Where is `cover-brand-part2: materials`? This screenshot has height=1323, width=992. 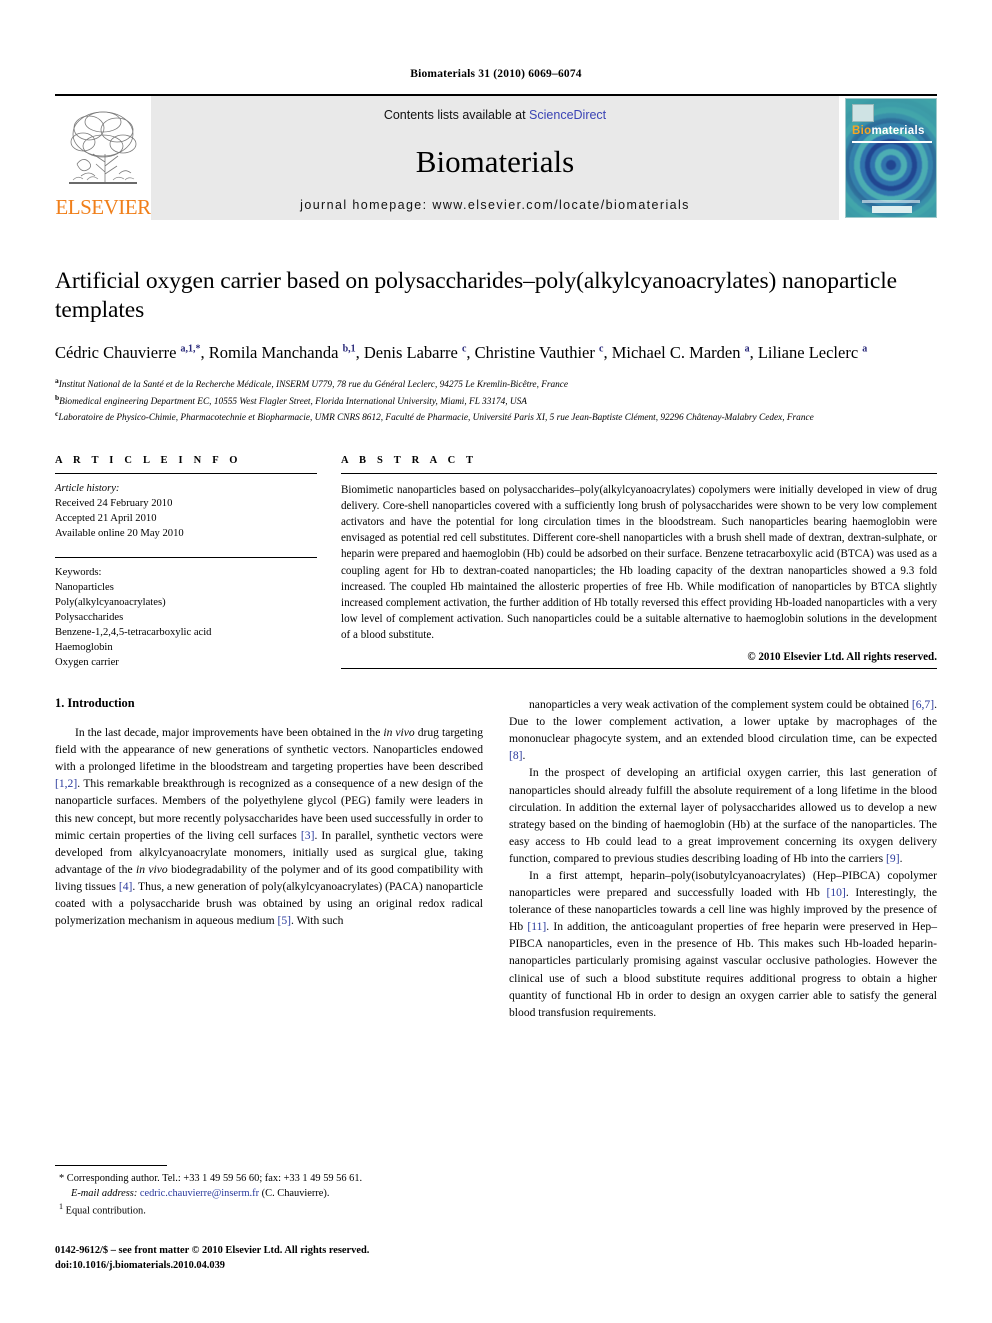
cover-brand-part2: materials is located at coordinates (898, 131).